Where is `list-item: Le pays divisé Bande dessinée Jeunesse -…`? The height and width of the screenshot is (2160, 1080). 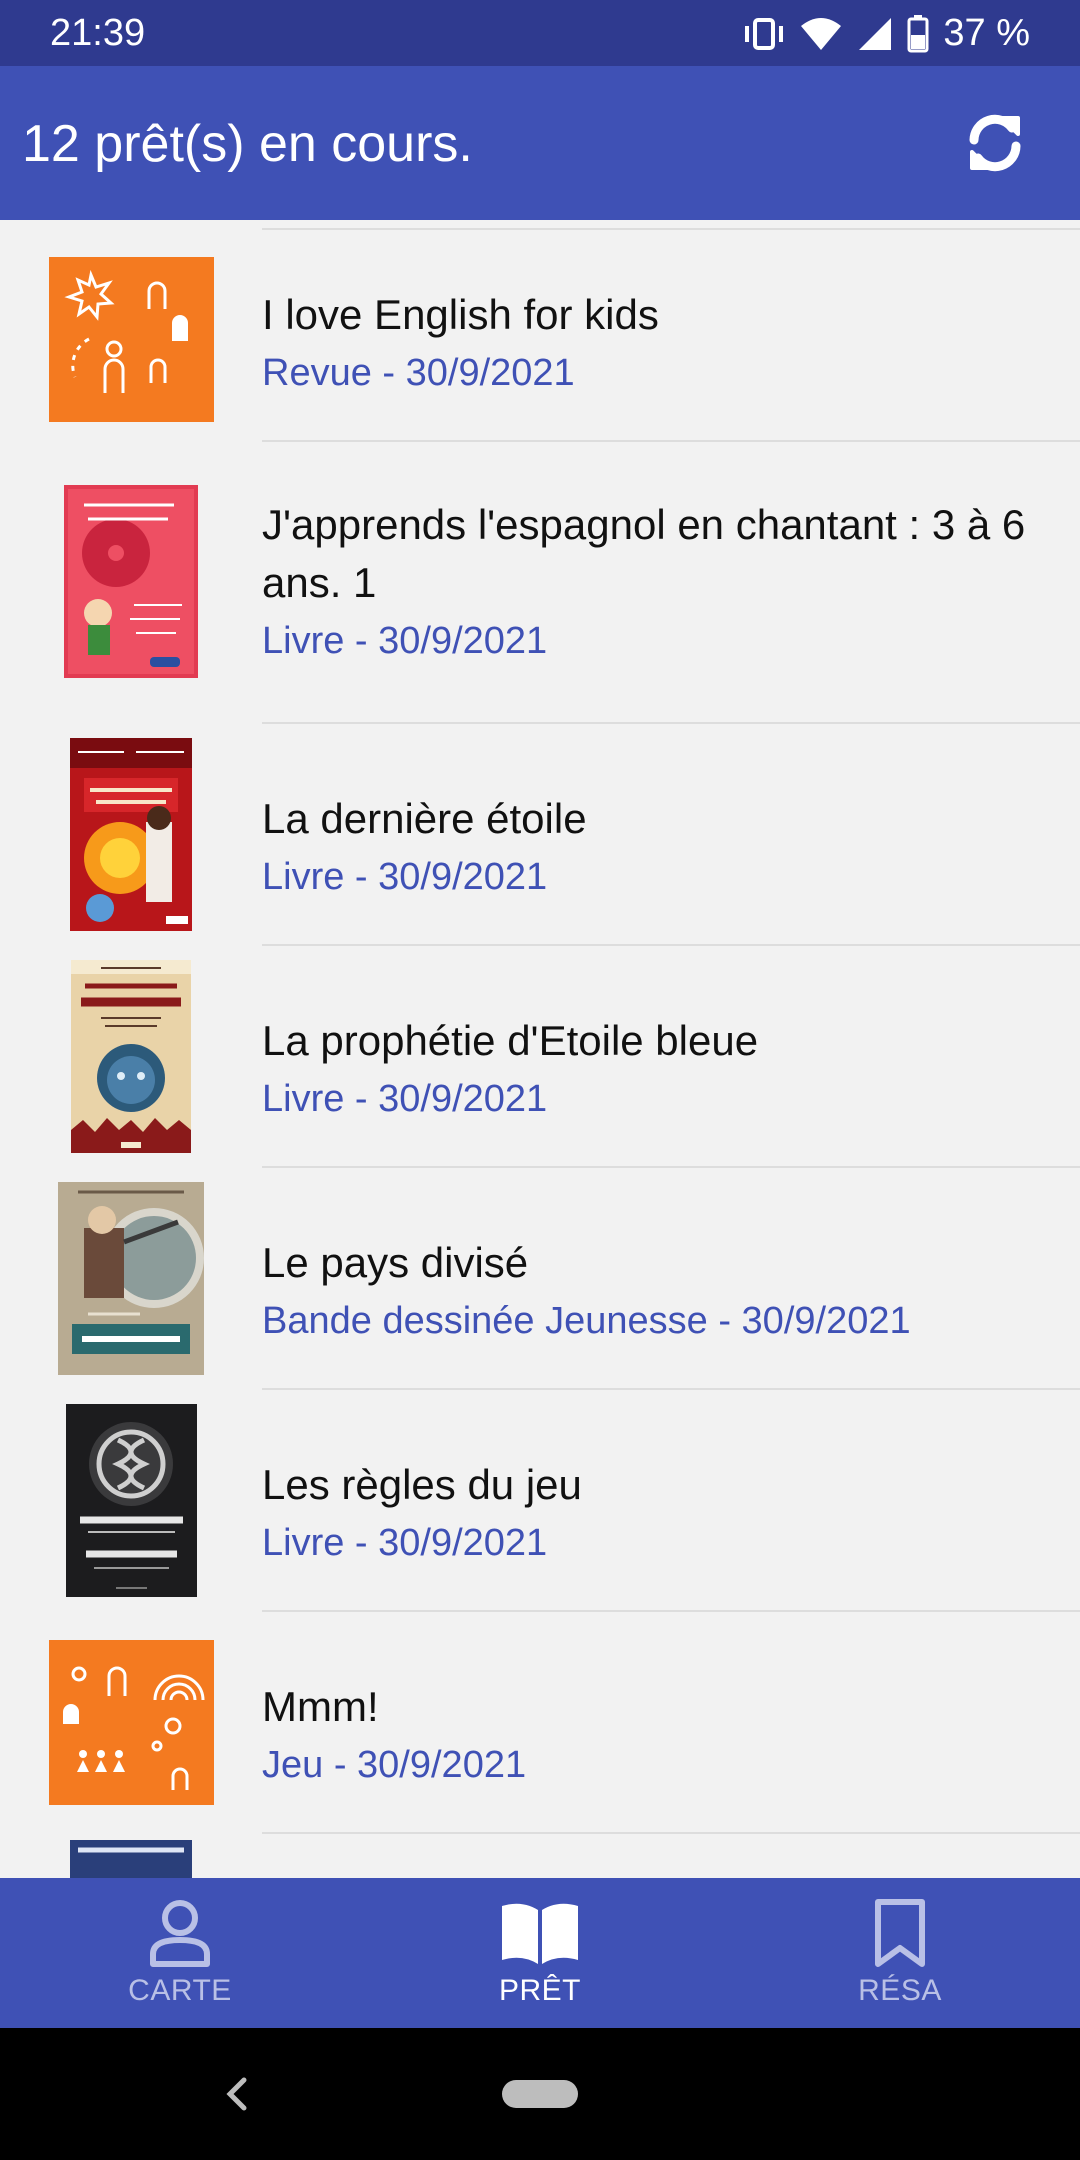 list-item: Le pays divisé Bande dessinée Jeunesse -… is located at coordinates (540, 1279).